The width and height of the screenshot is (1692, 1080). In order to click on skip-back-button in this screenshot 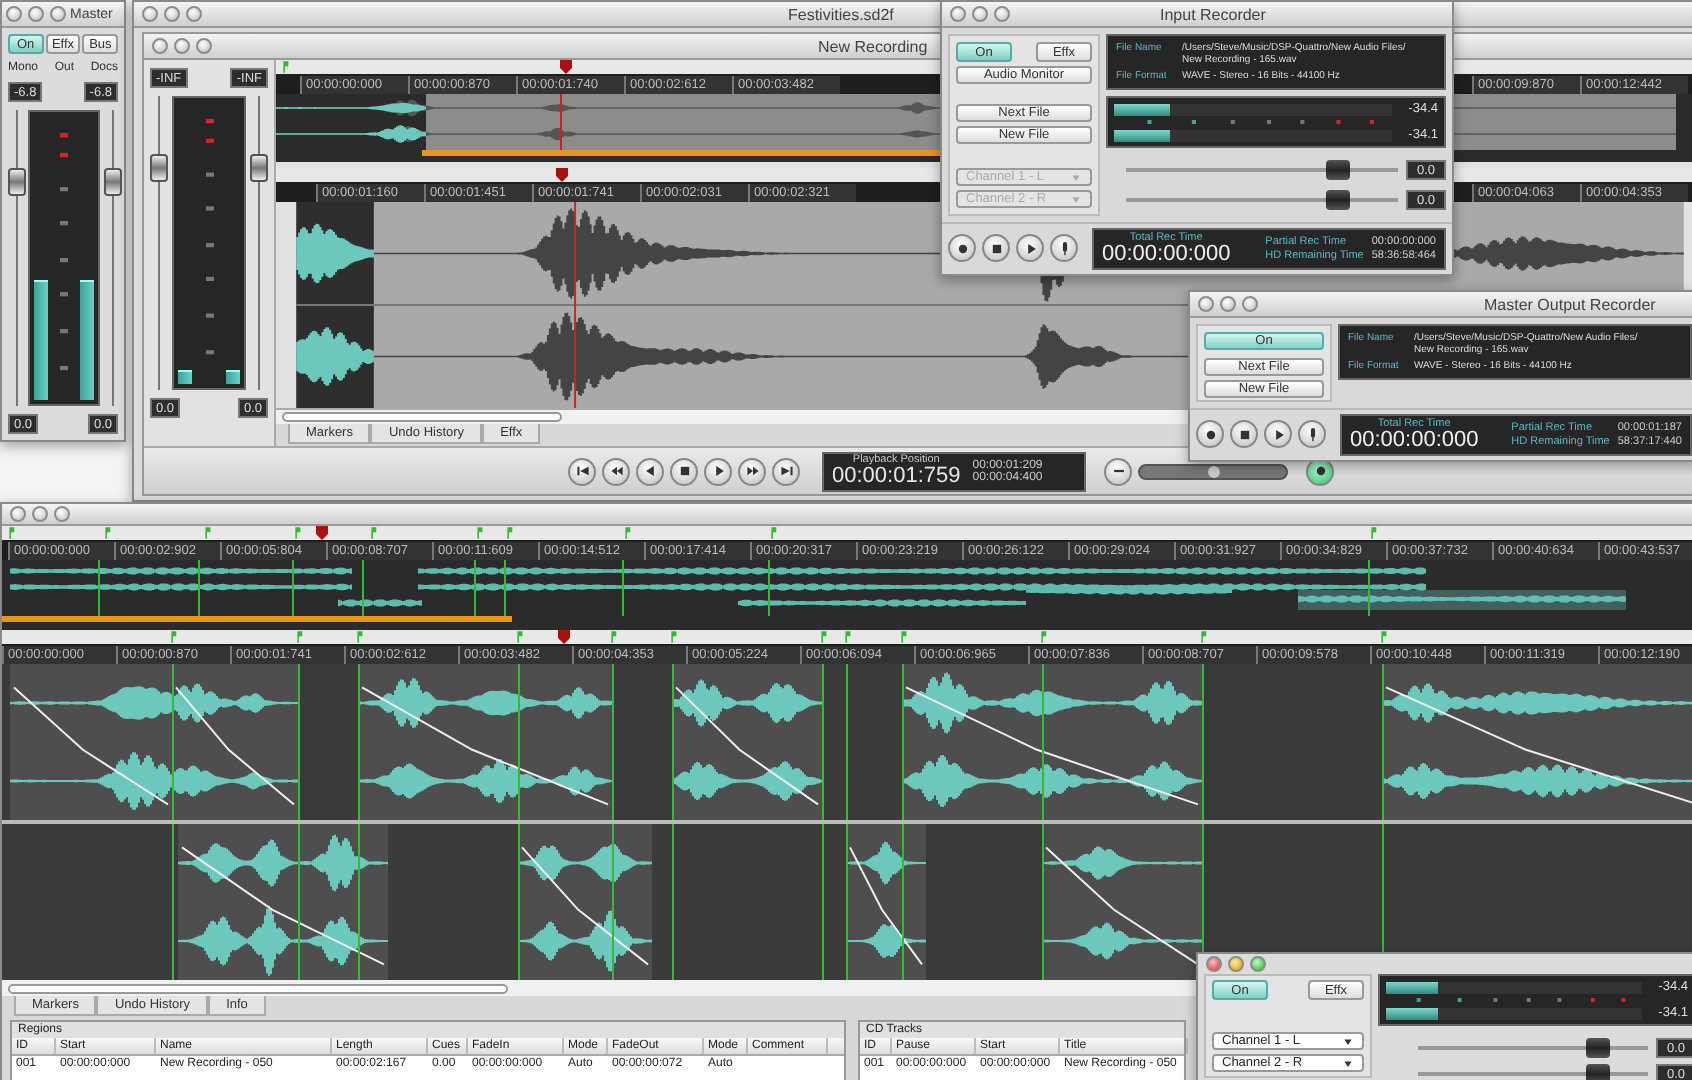, I will do `click(582, 471)`.